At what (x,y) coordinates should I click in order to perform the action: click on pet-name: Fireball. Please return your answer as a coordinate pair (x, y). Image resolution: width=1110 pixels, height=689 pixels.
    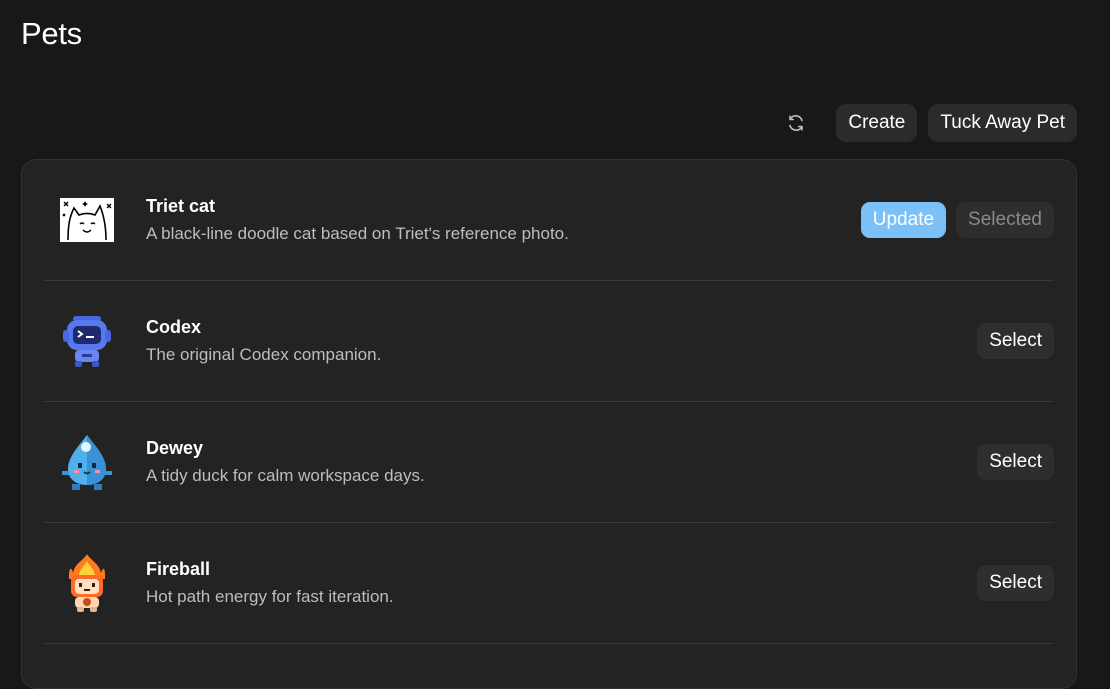
    Looking at the image, I should click on (178, 569).